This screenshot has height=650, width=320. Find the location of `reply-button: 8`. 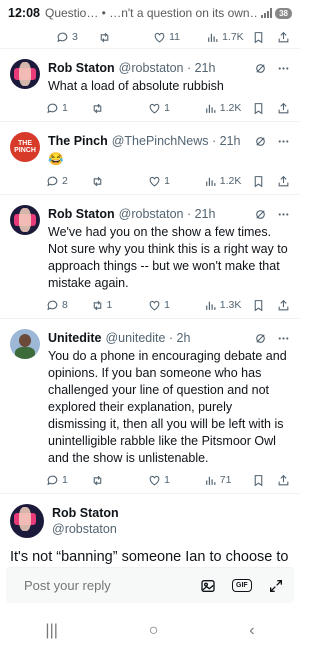

reply-button: 8 is located at coordinates (68, 305).